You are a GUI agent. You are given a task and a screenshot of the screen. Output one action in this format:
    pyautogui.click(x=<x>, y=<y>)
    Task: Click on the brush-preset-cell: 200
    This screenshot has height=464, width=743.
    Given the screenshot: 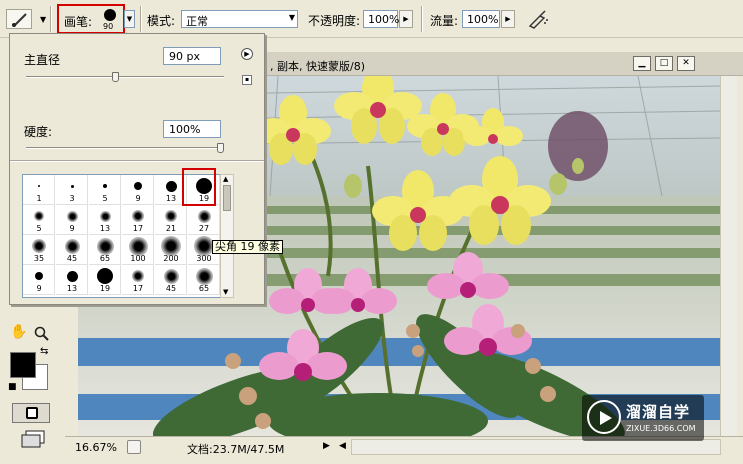 What is the action you would take?
    pyautogui.click(x=171, y=250)
    